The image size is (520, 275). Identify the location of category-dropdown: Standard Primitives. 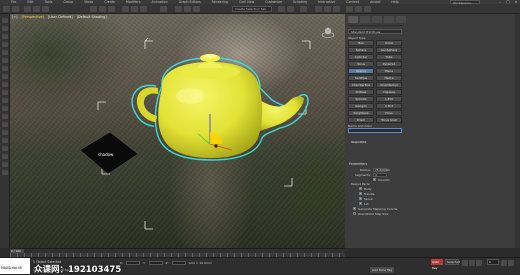
(375, 31).